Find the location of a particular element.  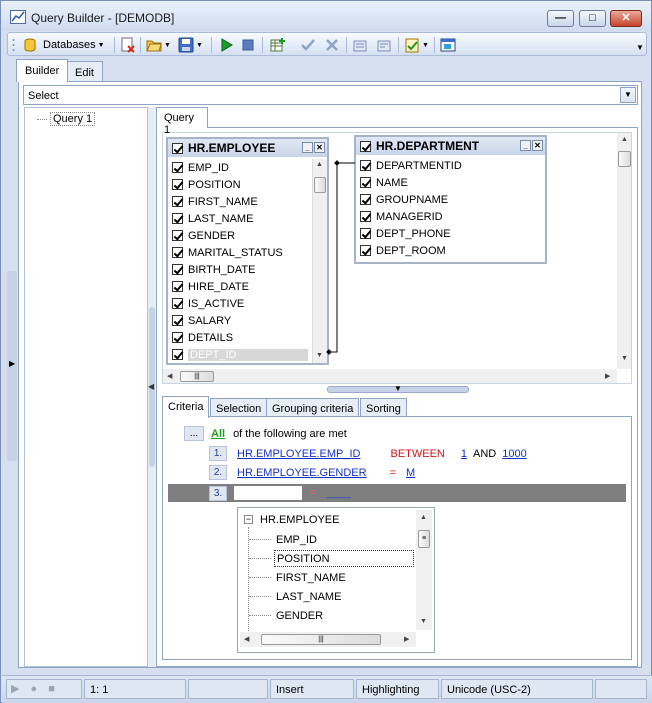

criteria-value-1: 1 is located at coordinates (464, 454).